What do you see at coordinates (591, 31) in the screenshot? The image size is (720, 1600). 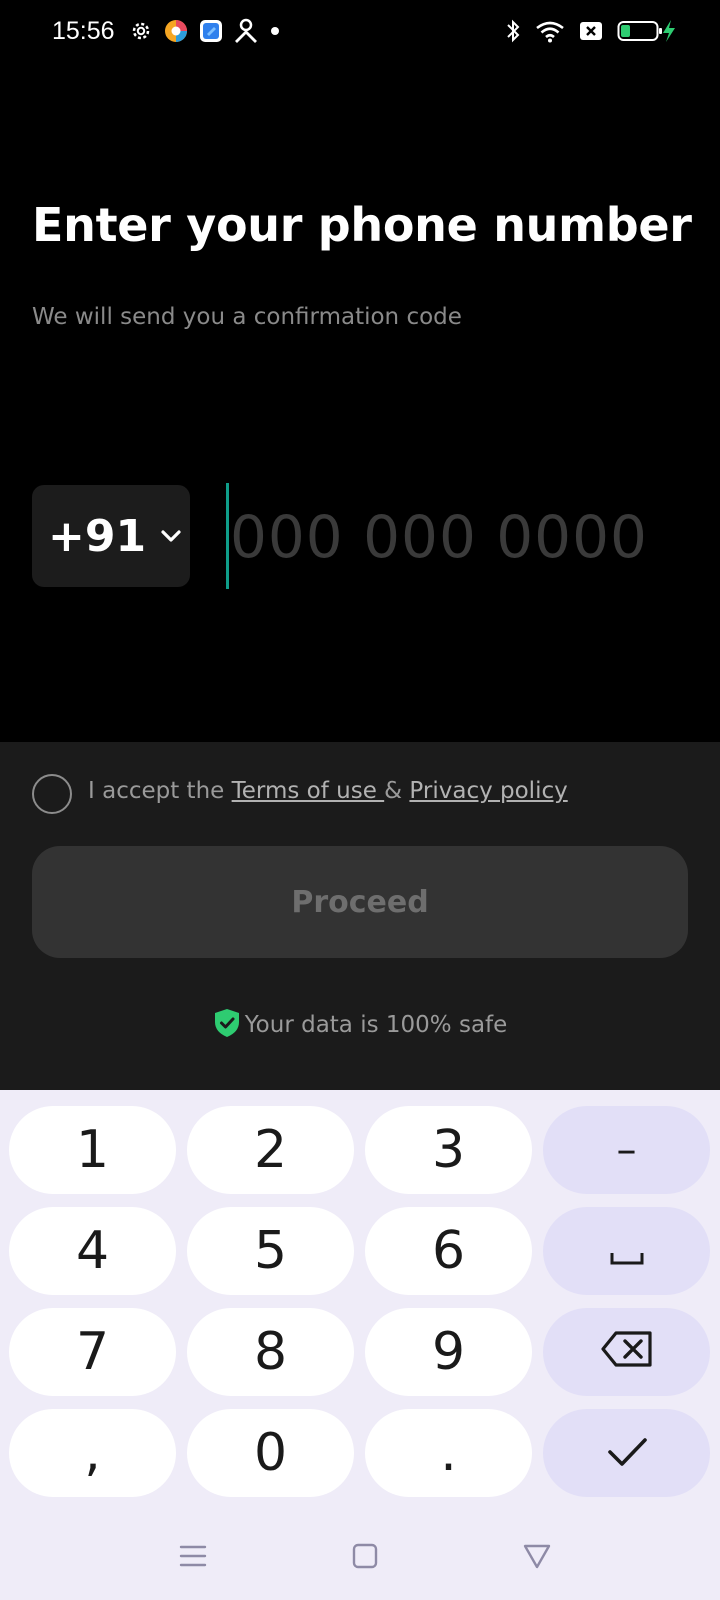 I see `sim-off-icon` at bounding box center [591, 31].